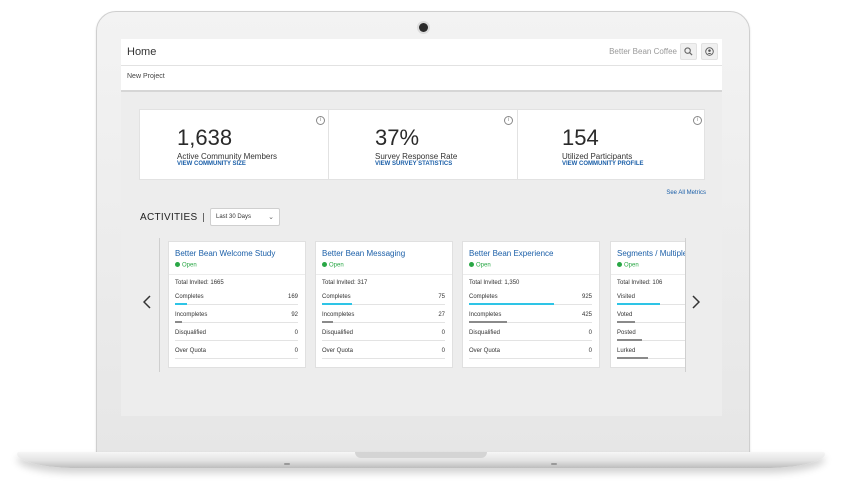  I want to click on stat-row: Completes 925, so click(530, 303).